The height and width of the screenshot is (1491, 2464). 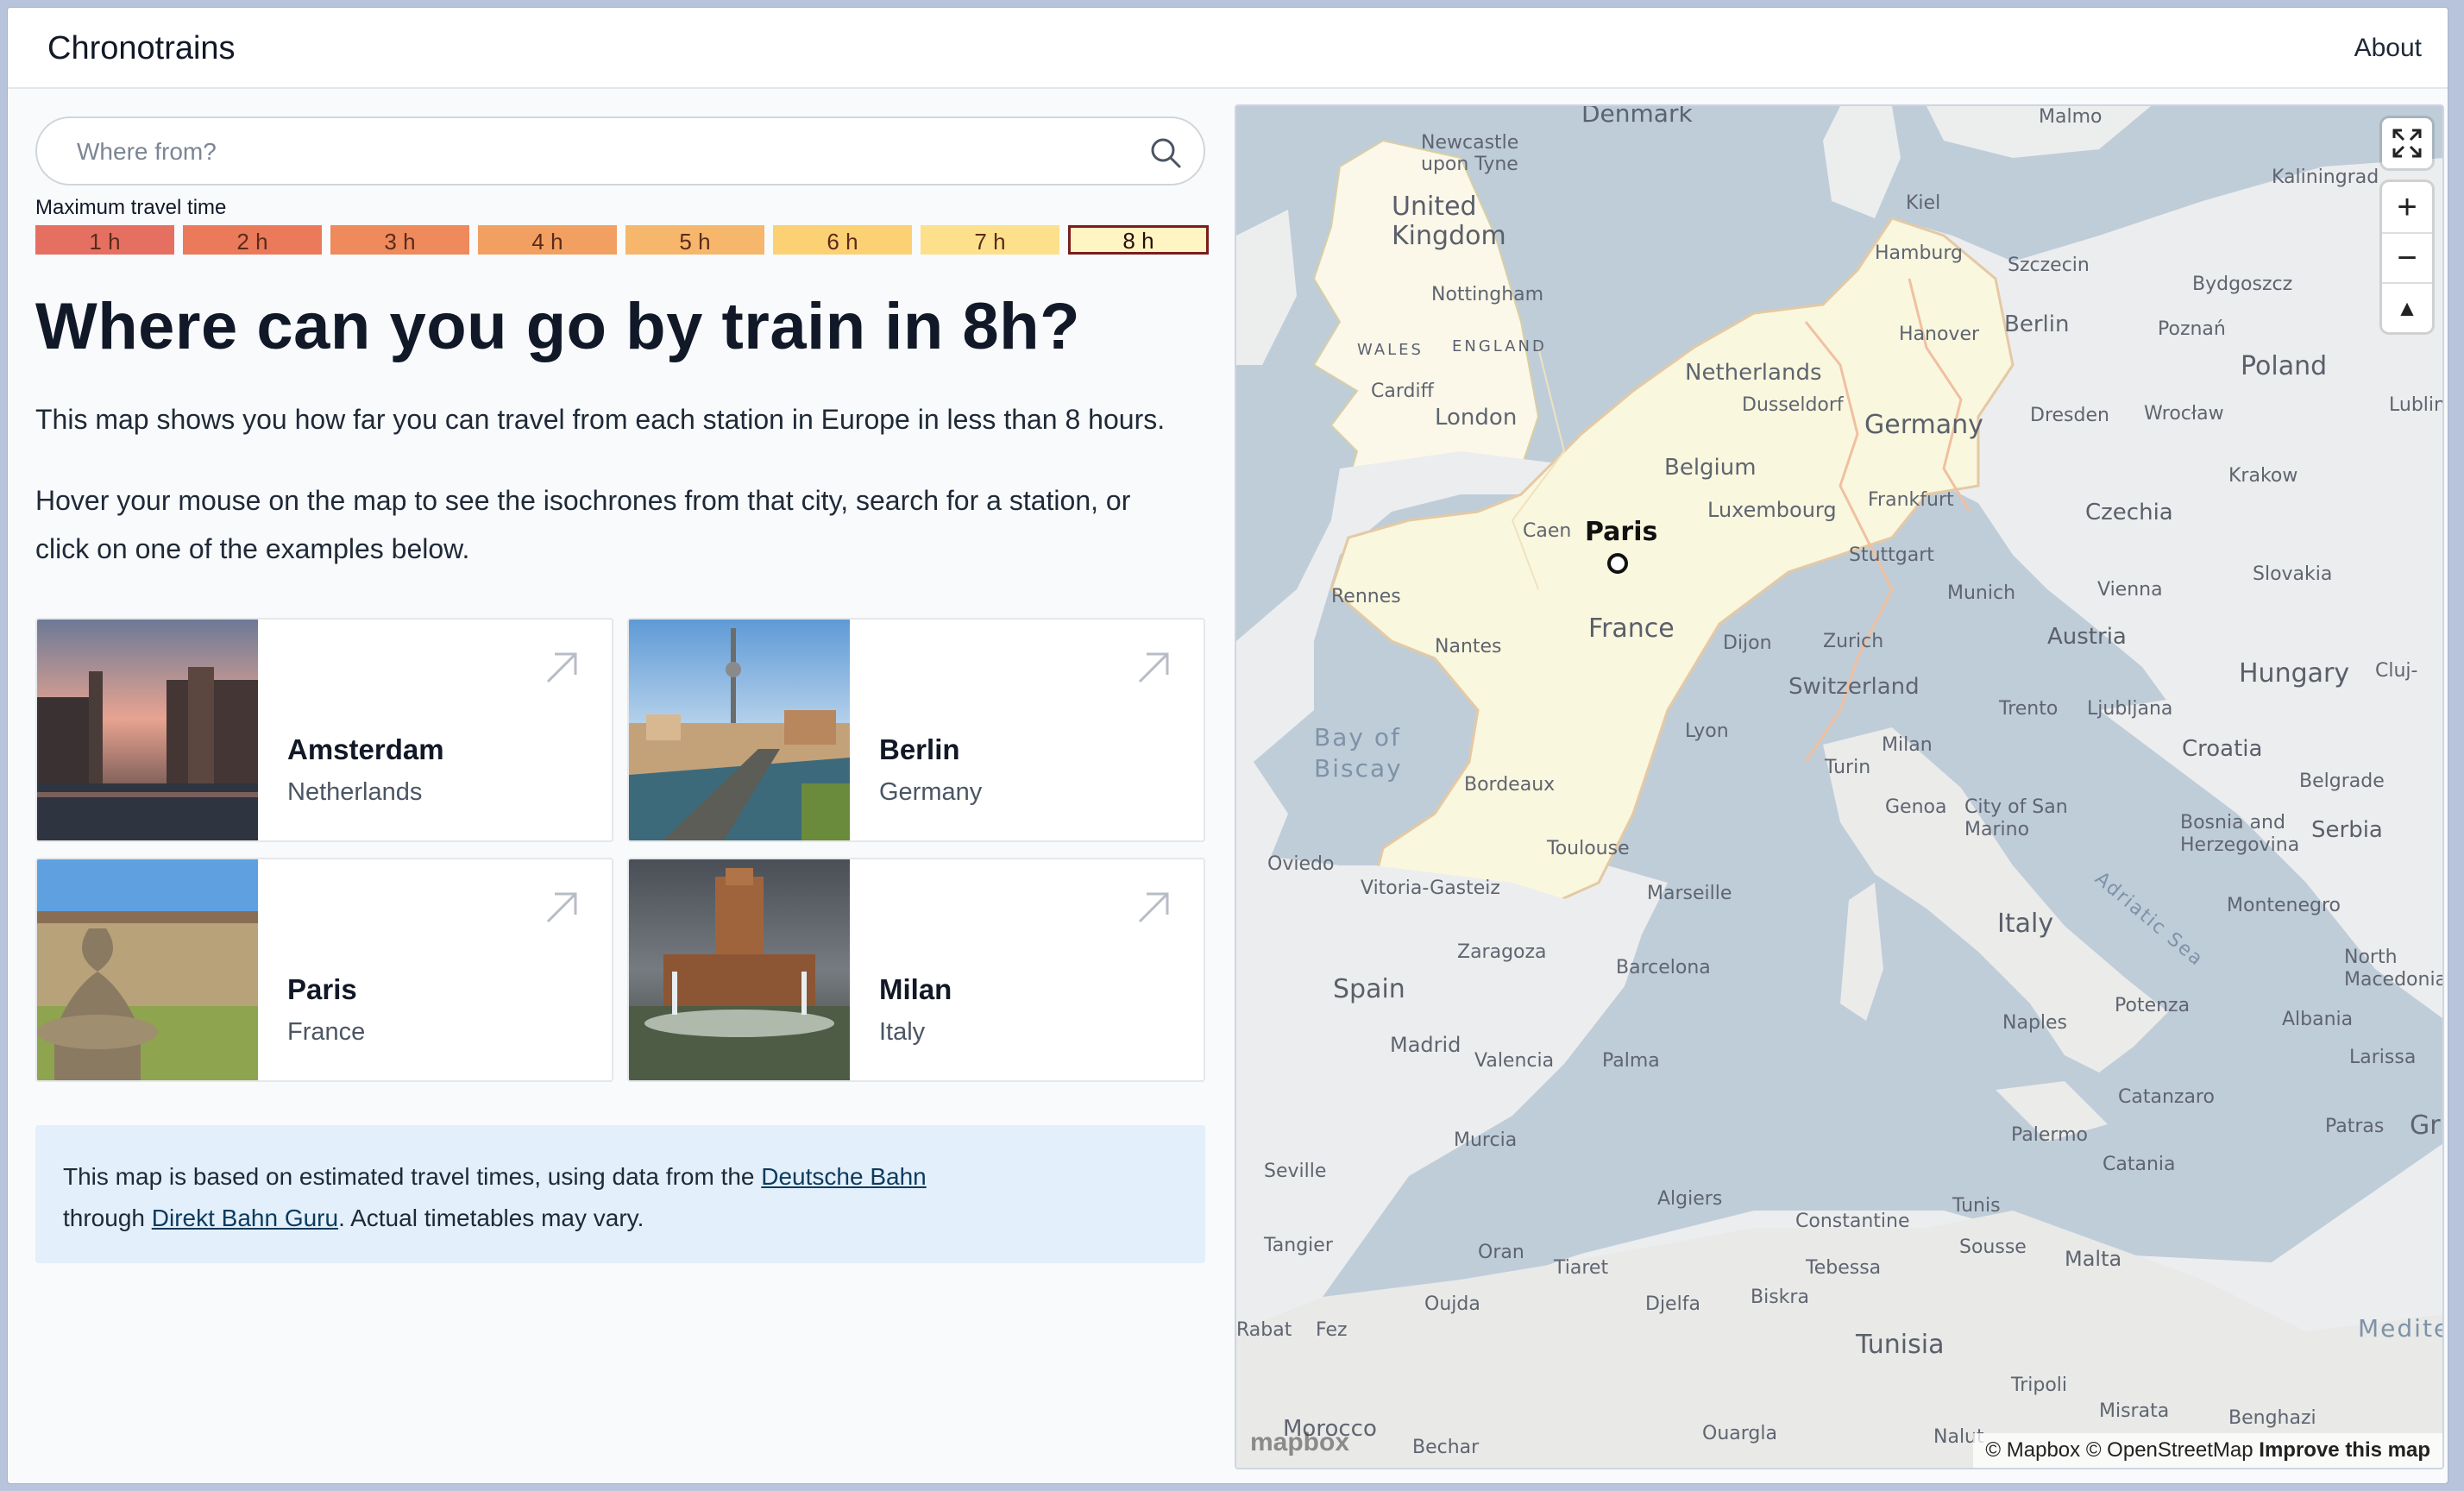 What do you see at coordinates (2170, 1450) in the screenshot?
I see `osm-attribution-link: © OpenStreetMap` at bounding box center [2170, 1450].